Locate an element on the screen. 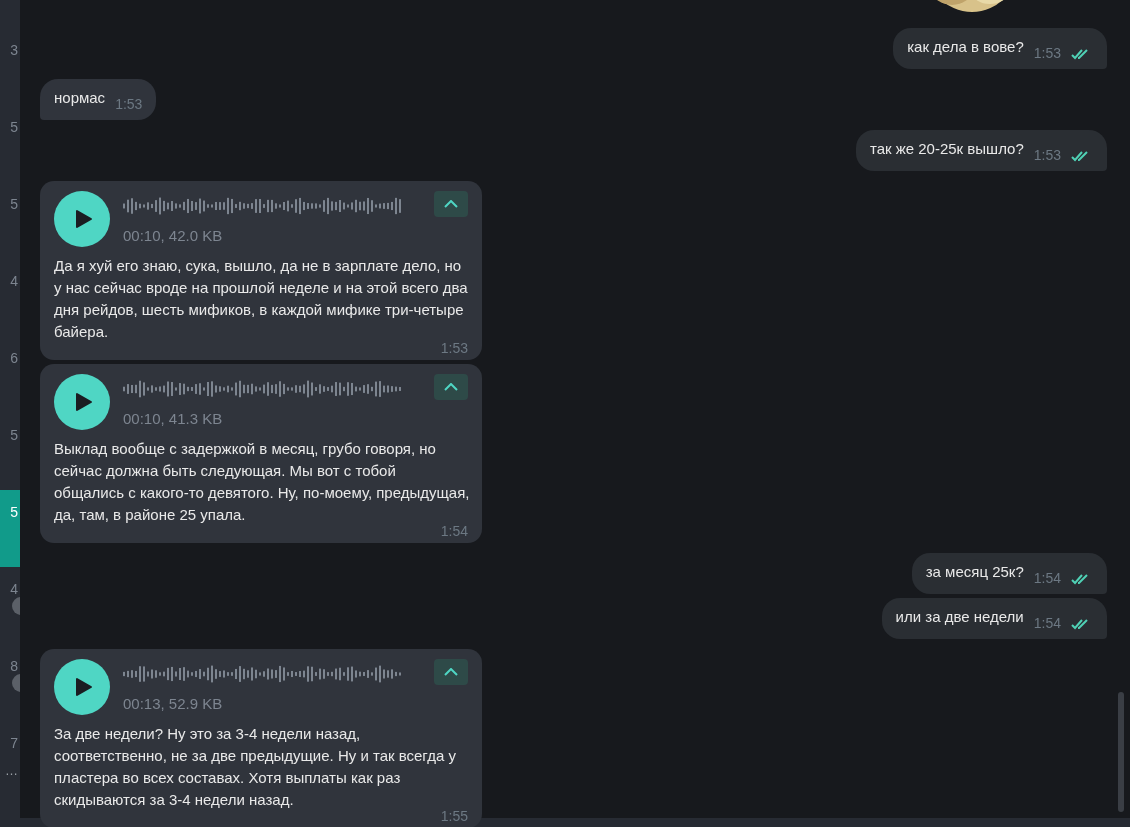 The image size is (1130, 827). chat-date: 6 is located at coordinates (14, 358).